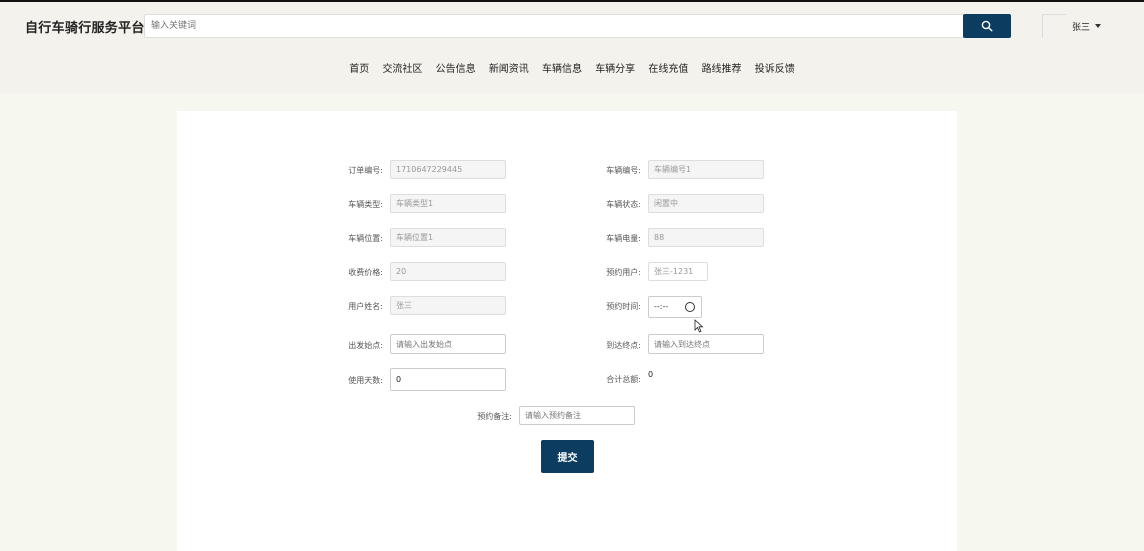 The image size is (1144, 551). What do you see at coordinates (668, 67) in the screenshot?
I see `nav-item-recharge: 在线充值` at bounding box center [668, 67].